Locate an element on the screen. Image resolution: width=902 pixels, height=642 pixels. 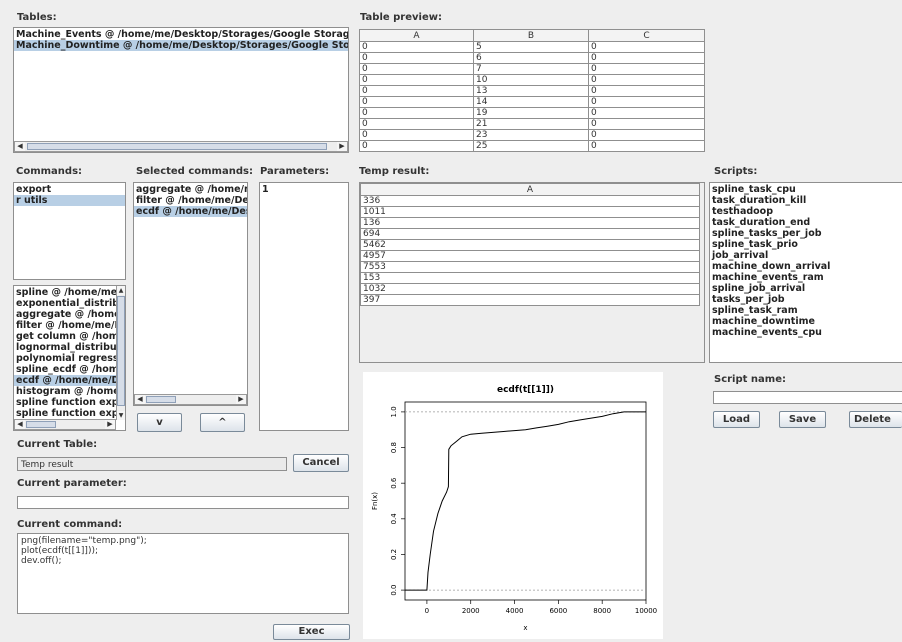
save-button: Save is located at coordinates (802, 419).